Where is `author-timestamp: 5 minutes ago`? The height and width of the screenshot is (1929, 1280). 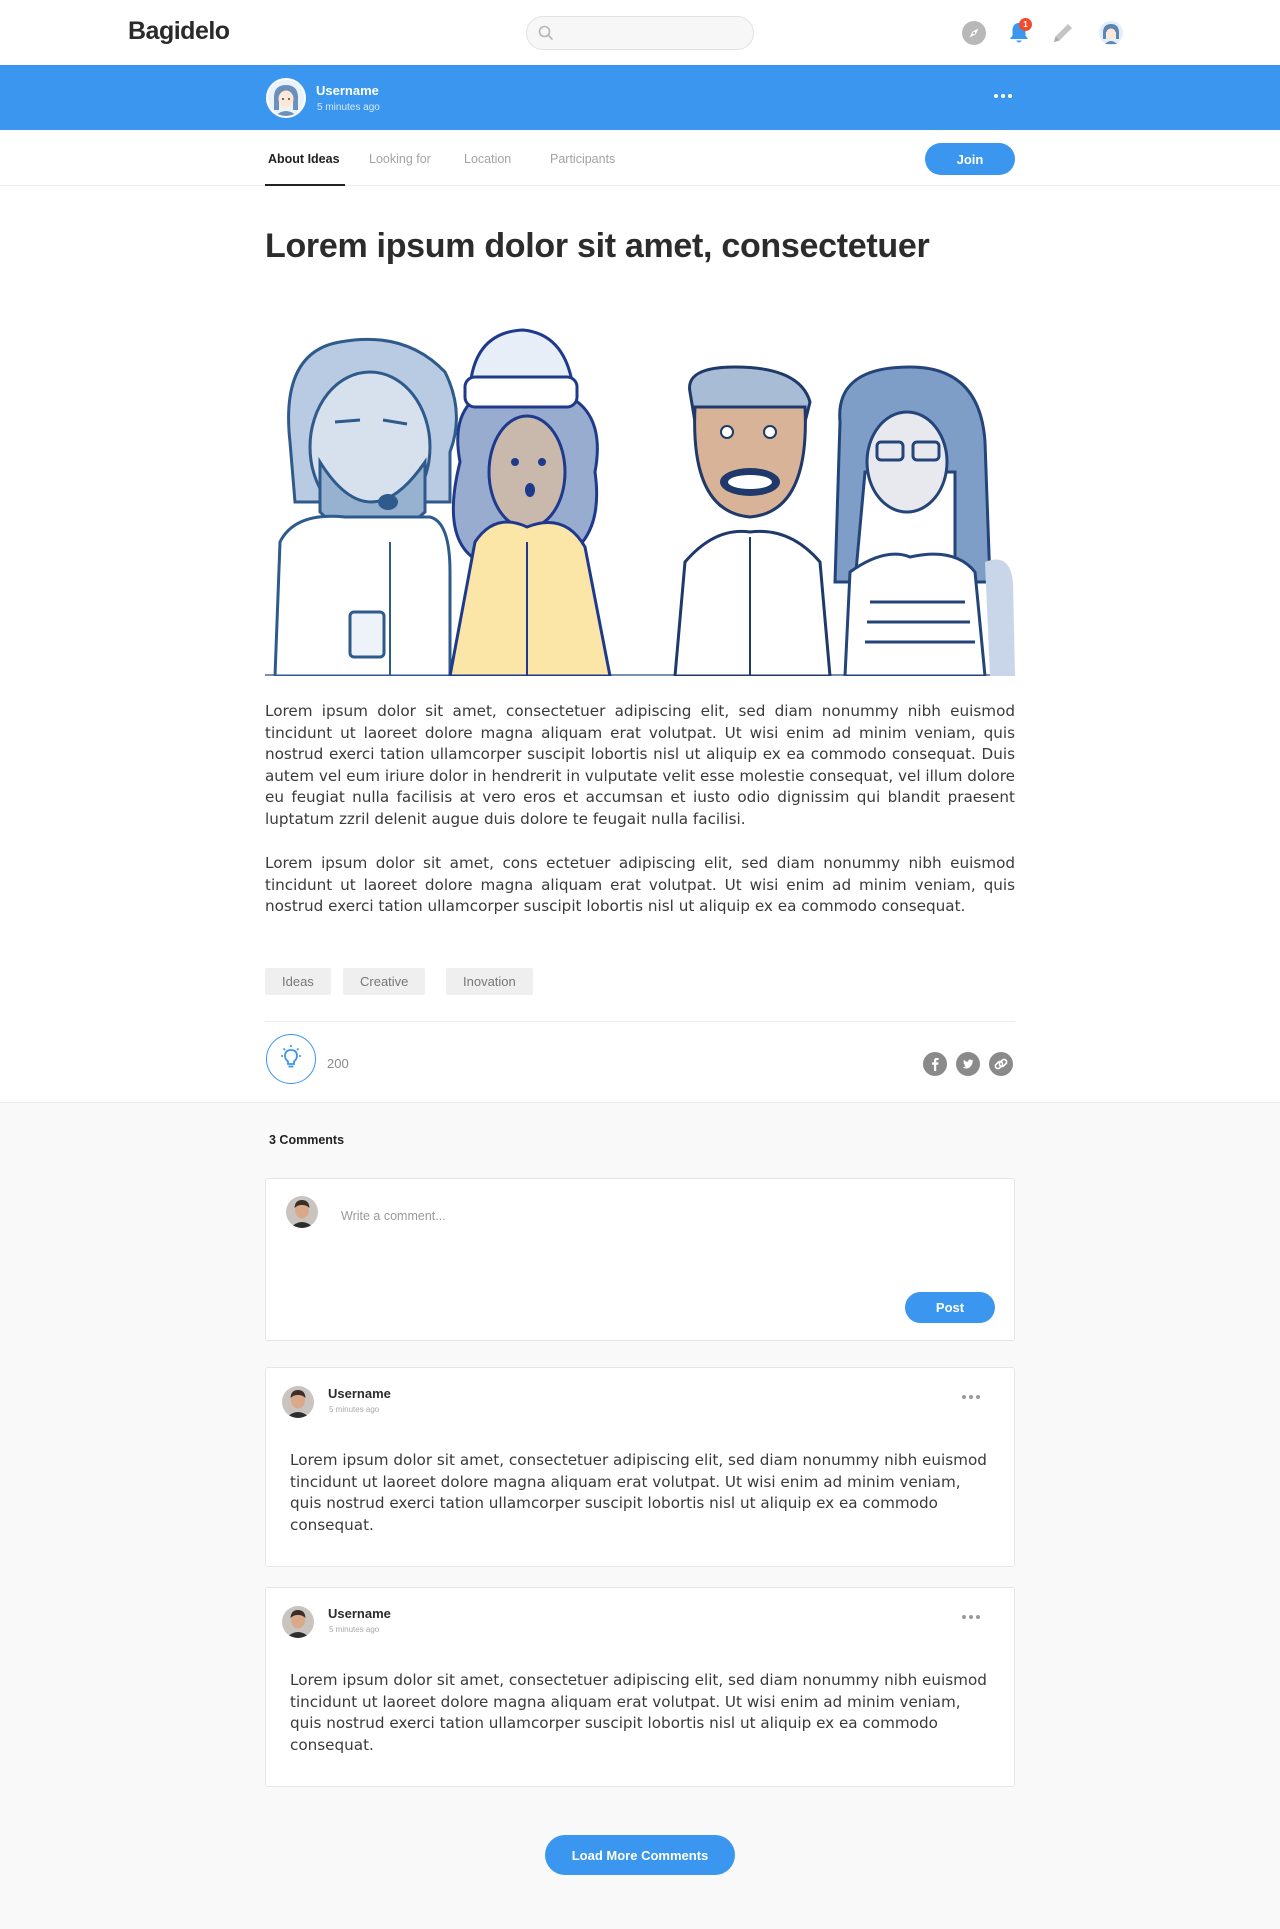
author-timestamp: 5 minutes ago is located at coordinates (348, 107).